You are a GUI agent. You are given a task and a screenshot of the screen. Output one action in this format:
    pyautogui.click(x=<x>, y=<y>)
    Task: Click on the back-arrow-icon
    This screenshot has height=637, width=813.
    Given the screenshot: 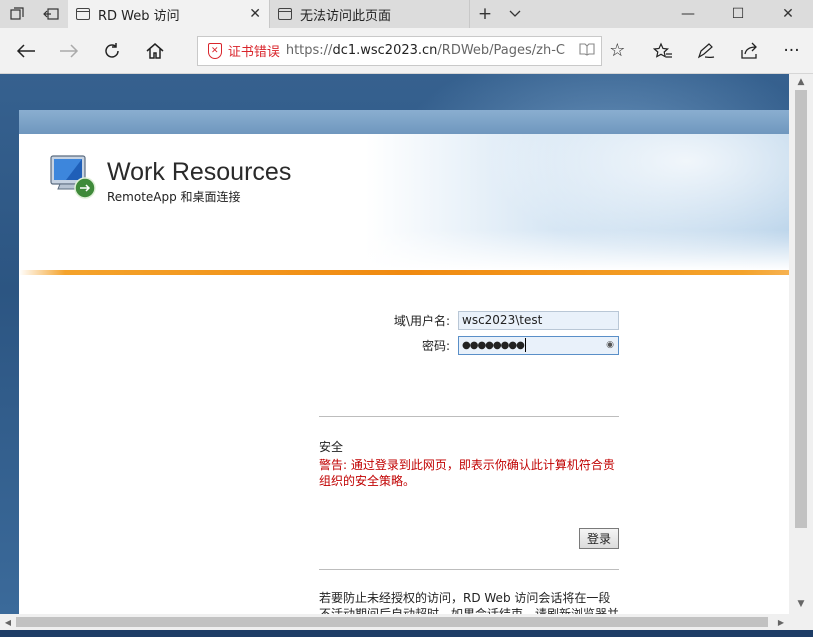 What is the action you would take?
    pyautogui.click(x=25, y=51)
    